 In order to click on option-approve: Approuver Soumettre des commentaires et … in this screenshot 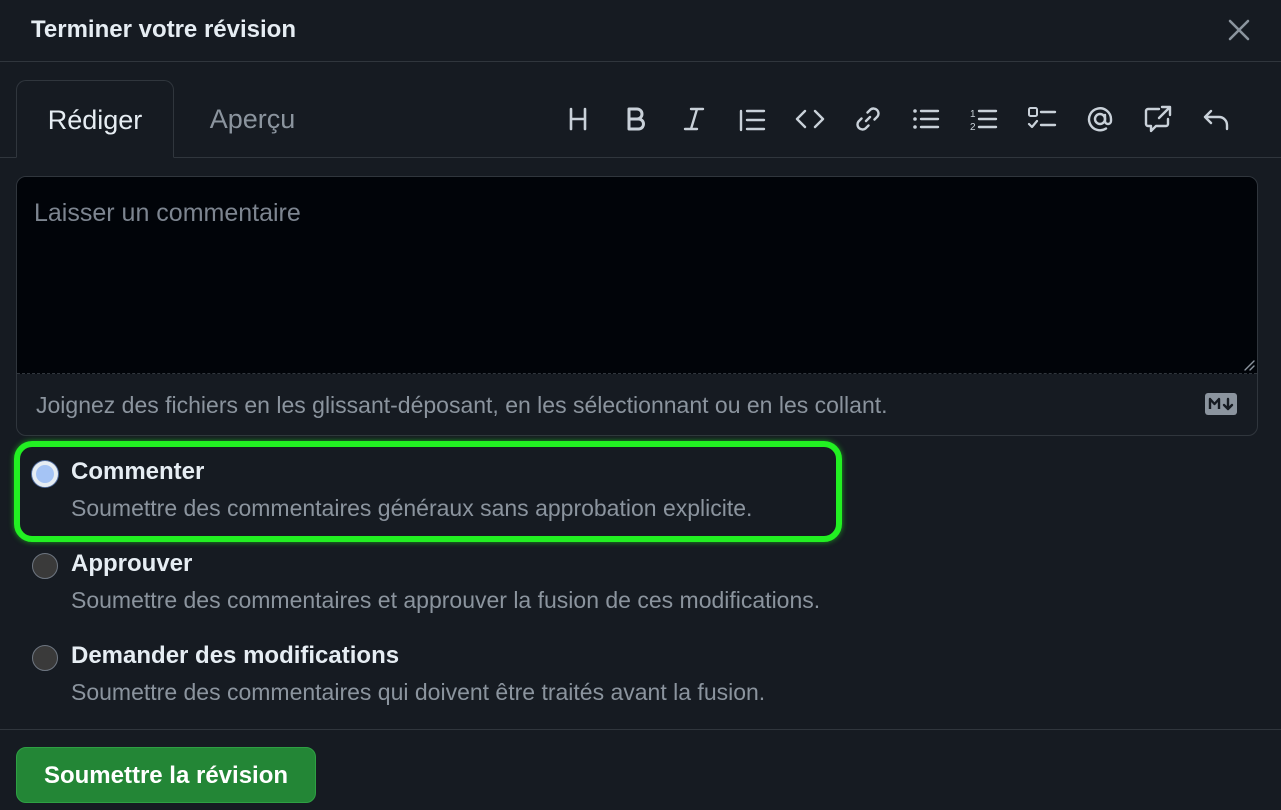, I will do `click(466, 583)`.